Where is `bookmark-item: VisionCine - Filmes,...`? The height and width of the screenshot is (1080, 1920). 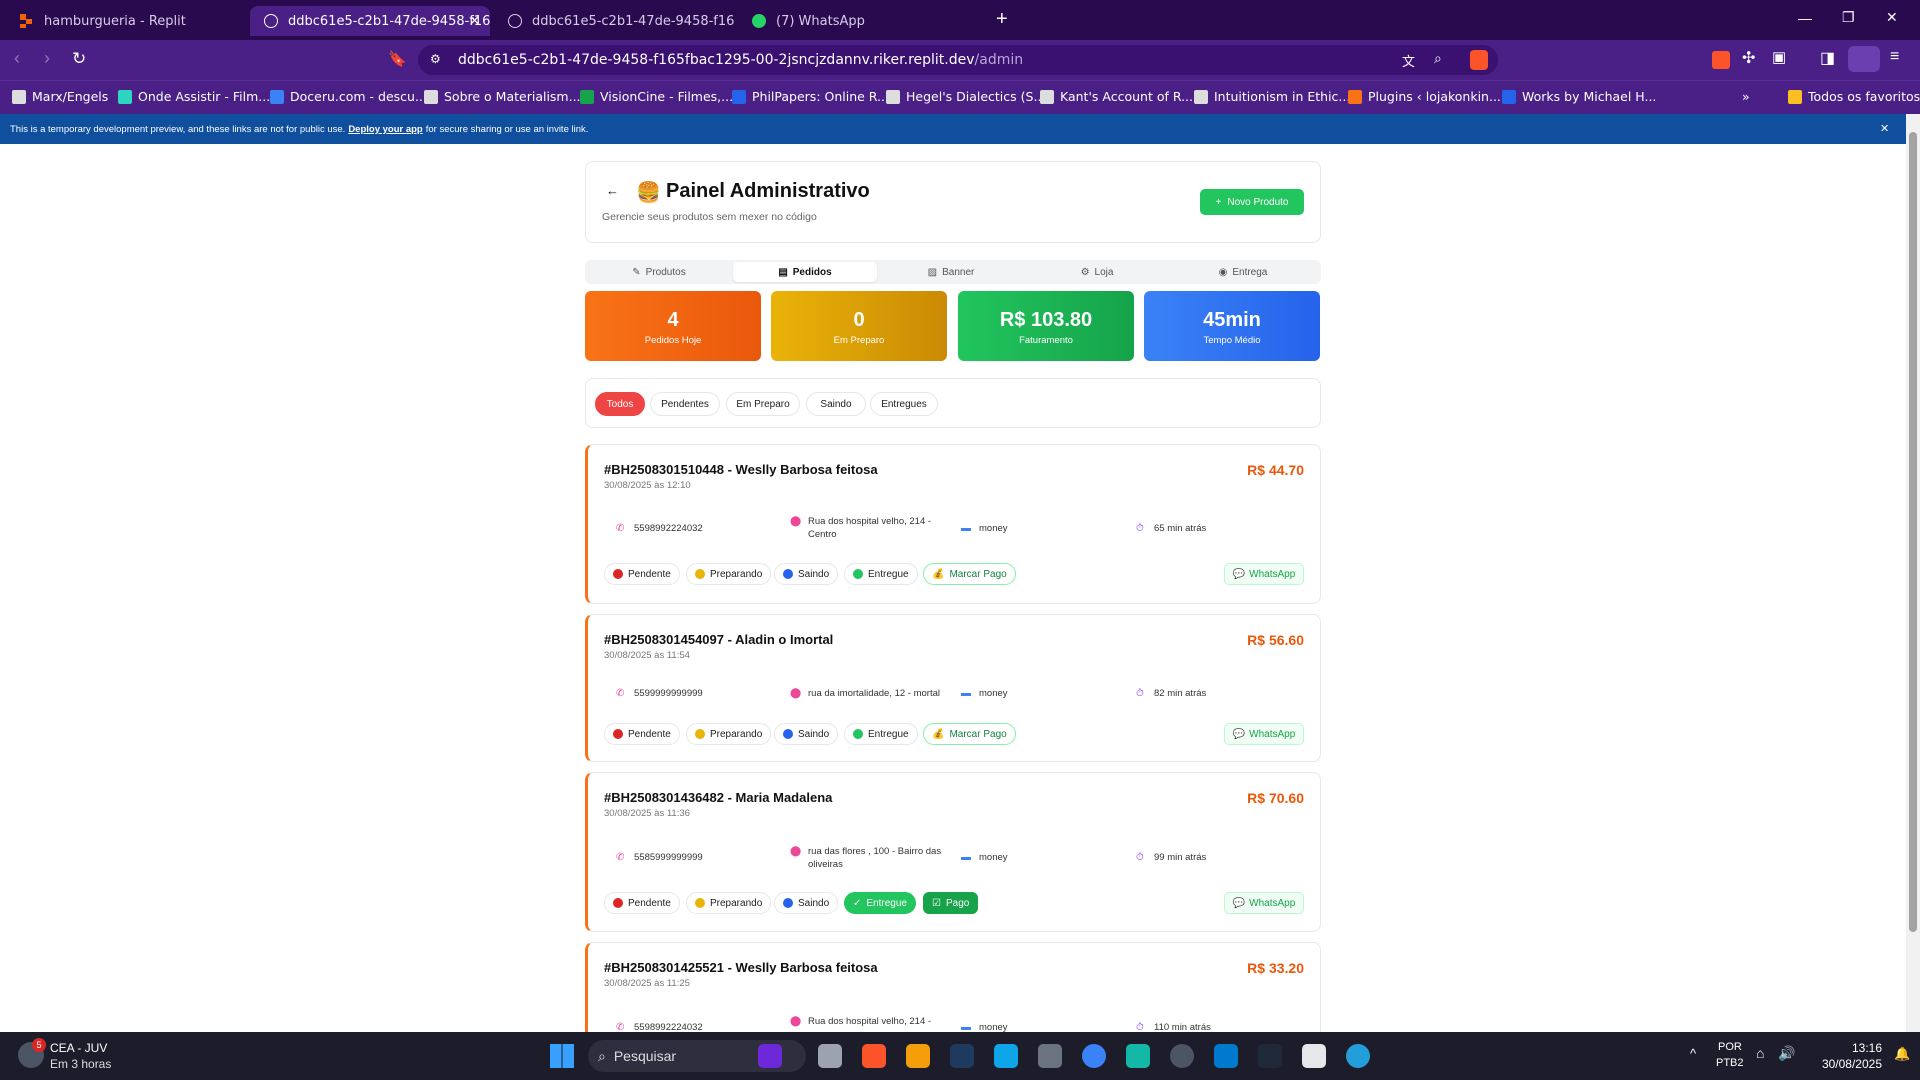 bookmark-item: VisionCine - Filmes,... is located at coordinates (656, 96).